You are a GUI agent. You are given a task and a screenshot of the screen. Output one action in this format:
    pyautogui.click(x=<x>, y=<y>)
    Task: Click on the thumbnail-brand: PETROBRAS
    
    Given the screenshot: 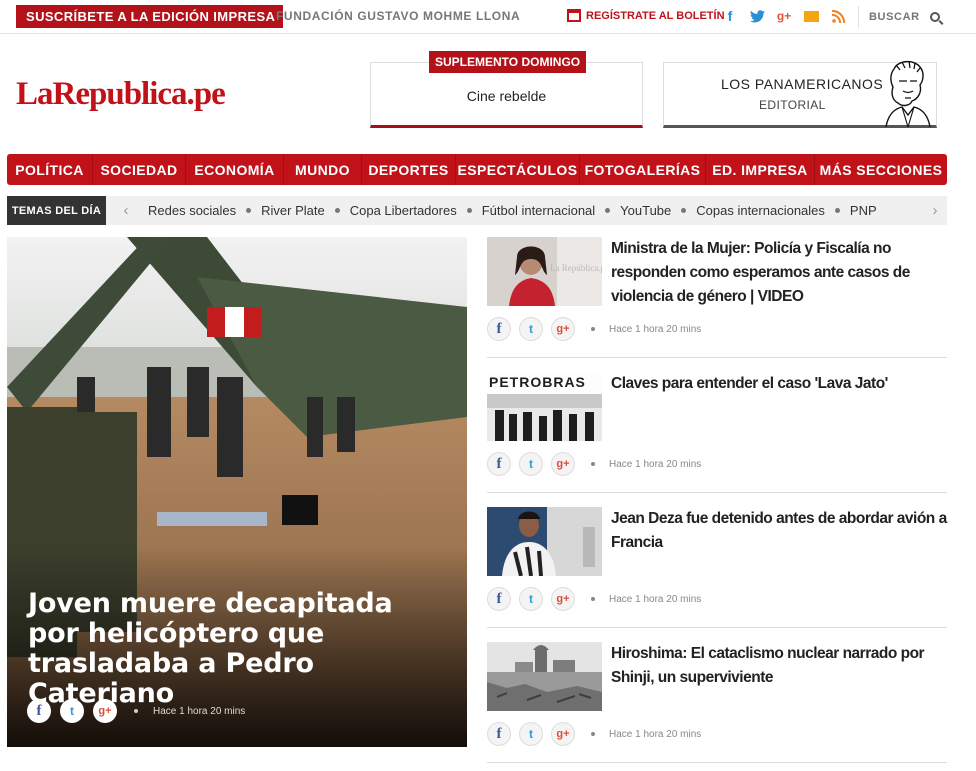 What is the action you would take?
    pyautogui.click(x=537, y=382)
    